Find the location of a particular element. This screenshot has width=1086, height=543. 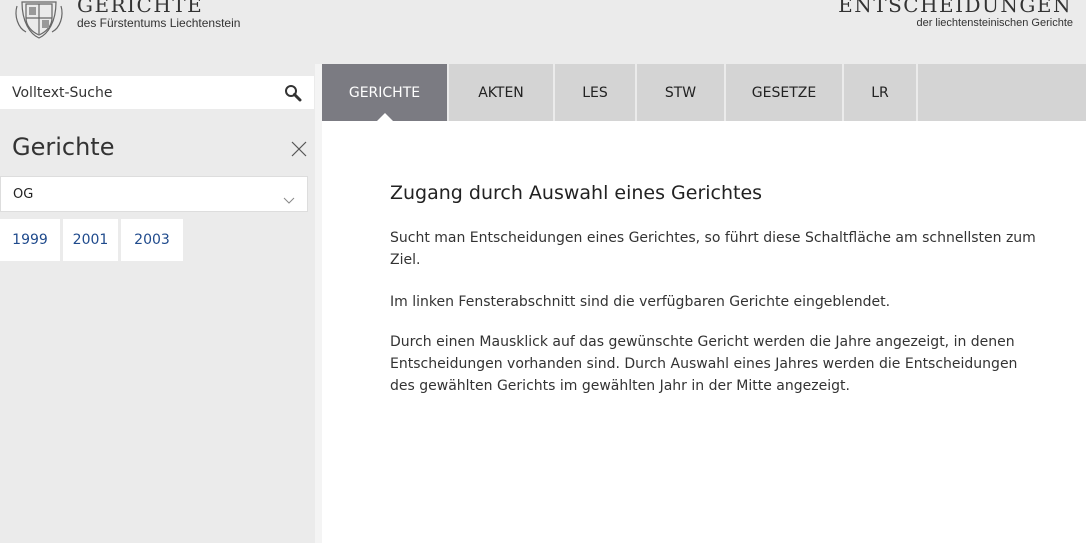

brand-title: GERICHTE is located at coordinates (140, 8).